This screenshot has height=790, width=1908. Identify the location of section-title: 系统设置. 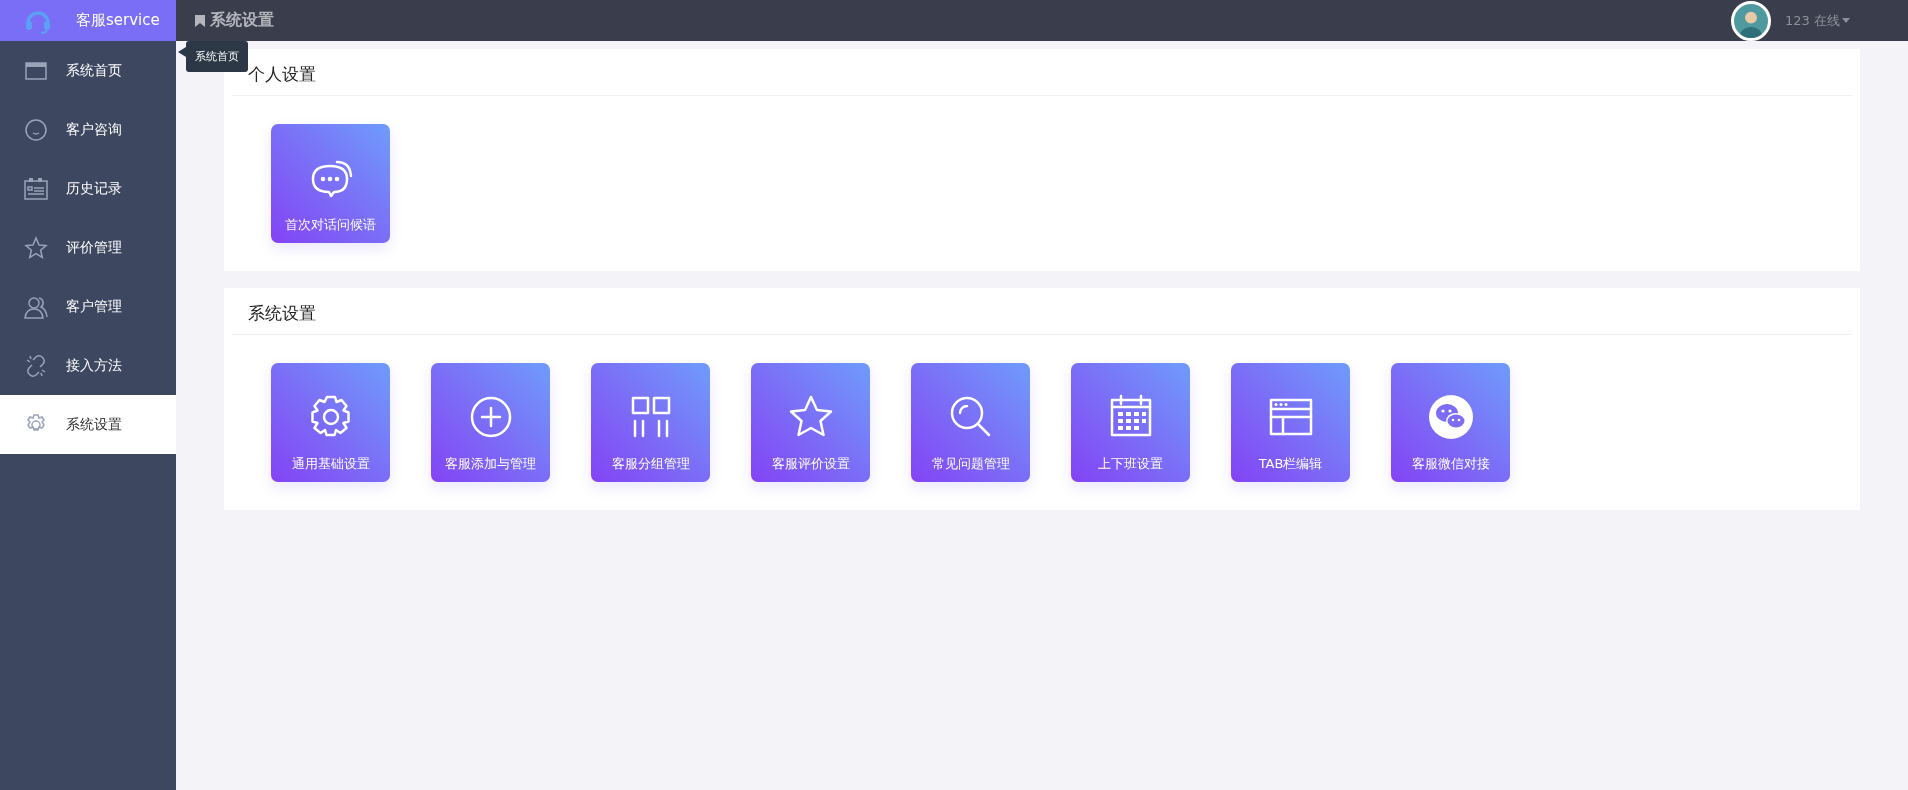
(1042, 311).